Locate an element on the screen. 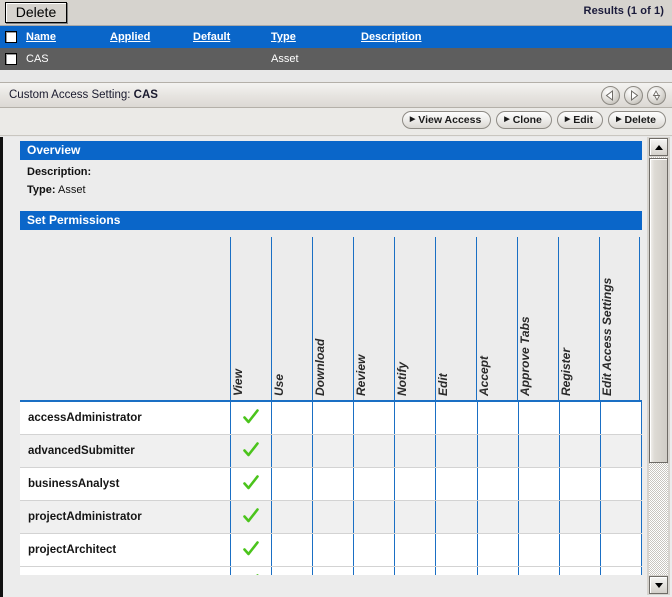 The width and height of the screenshot is (672, 597). clone-button: ▶ Clone is located at coordinates (524, 120).